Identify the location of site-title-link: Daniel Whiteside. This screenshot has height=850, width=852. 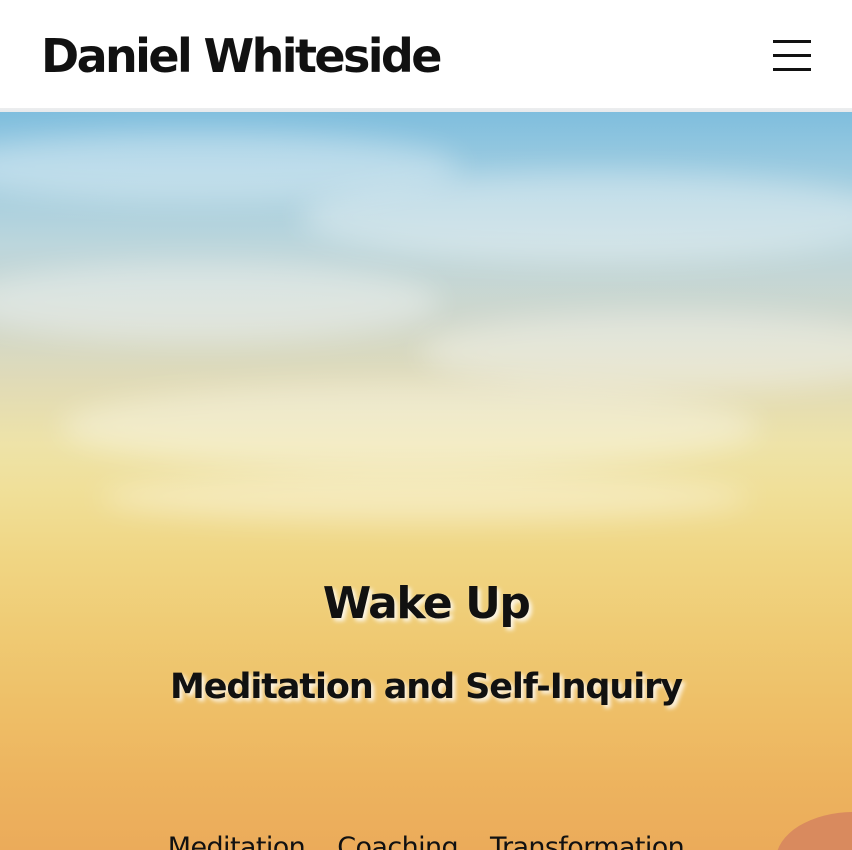
(241, 56).